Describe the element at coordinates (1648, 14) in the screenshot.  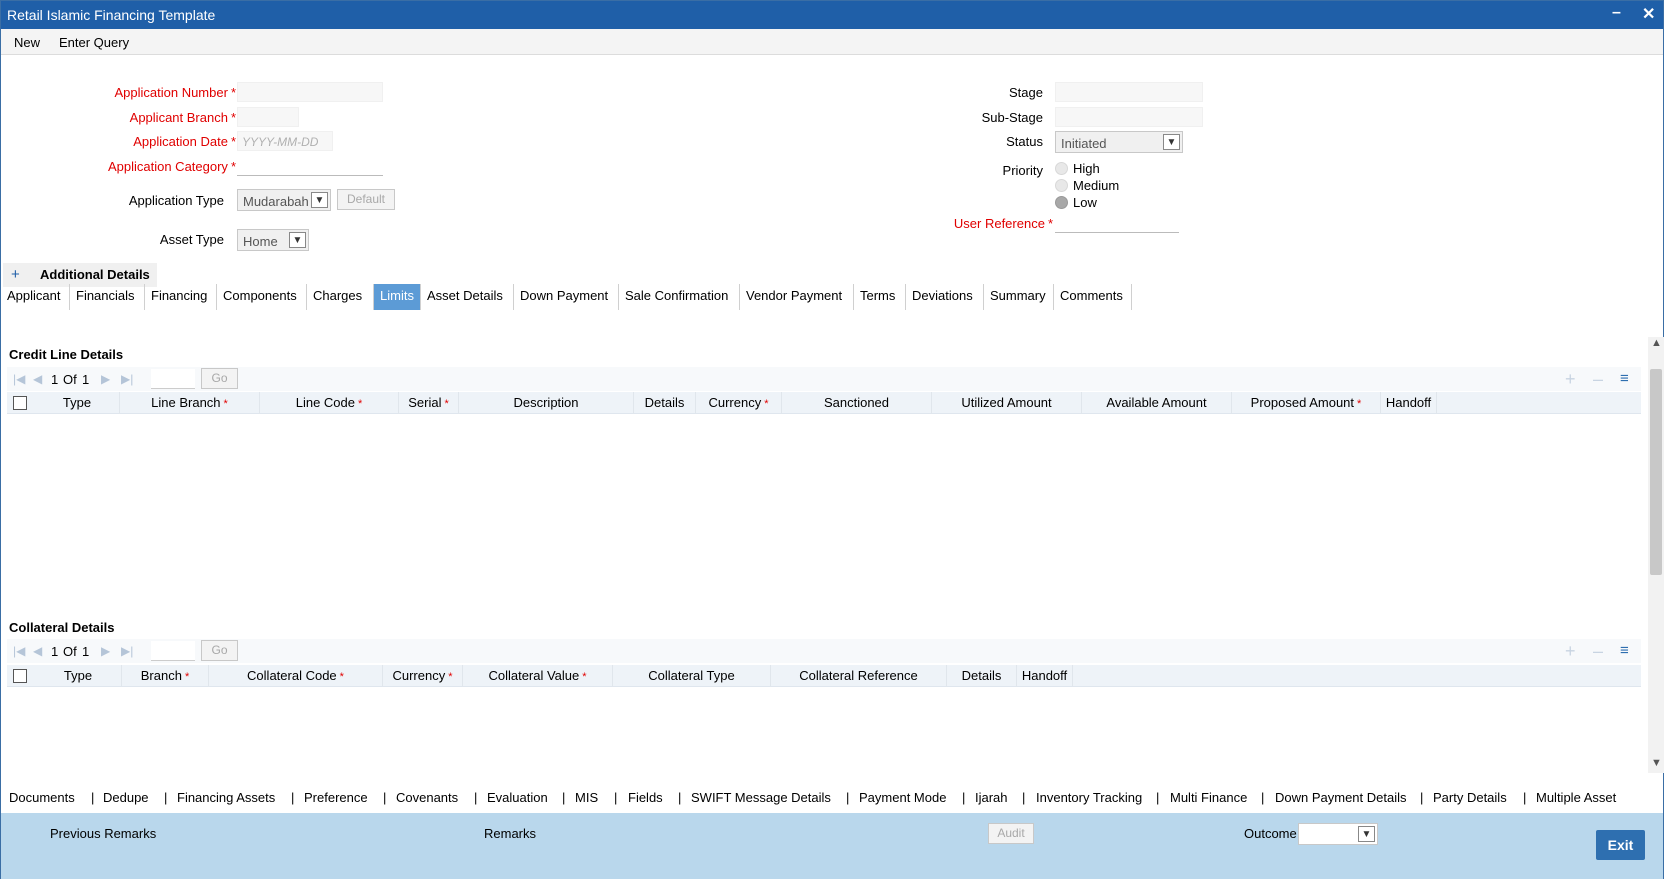
I see `close-icon: ✕` at that location.